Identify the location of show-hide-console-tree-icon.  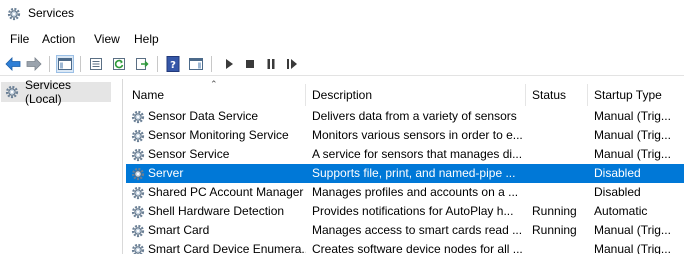
(65, 64).